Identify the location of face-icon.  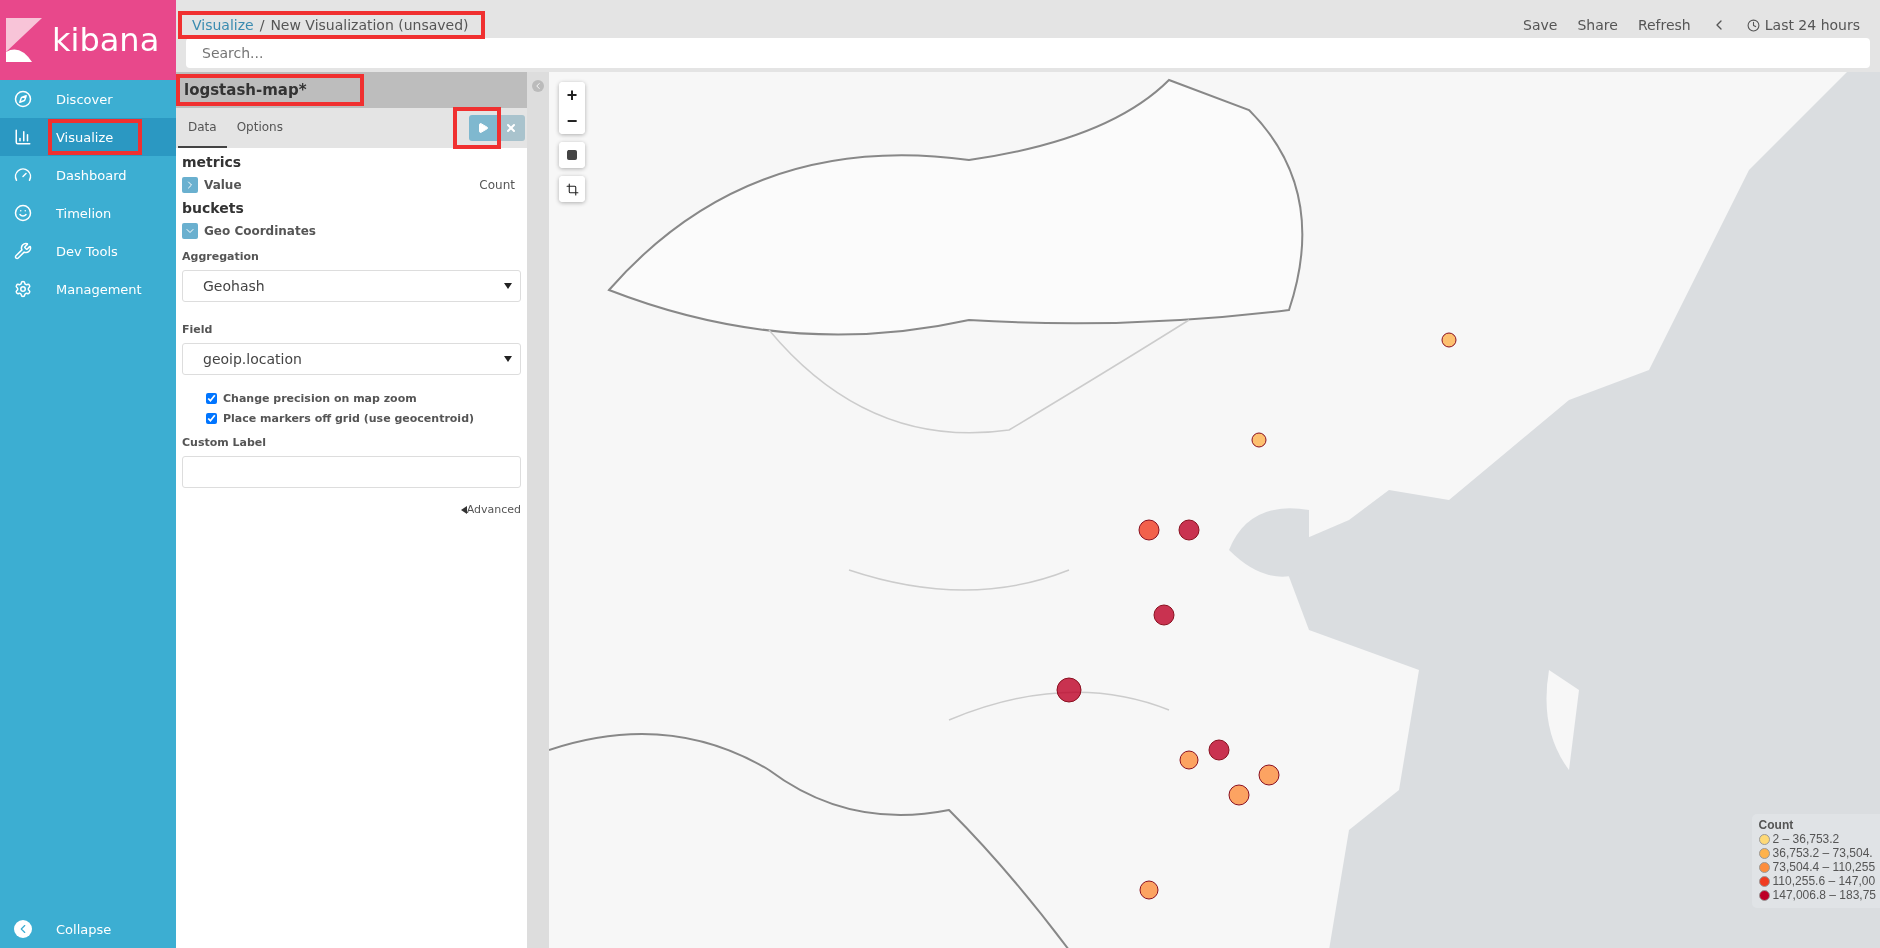
(23, 213).